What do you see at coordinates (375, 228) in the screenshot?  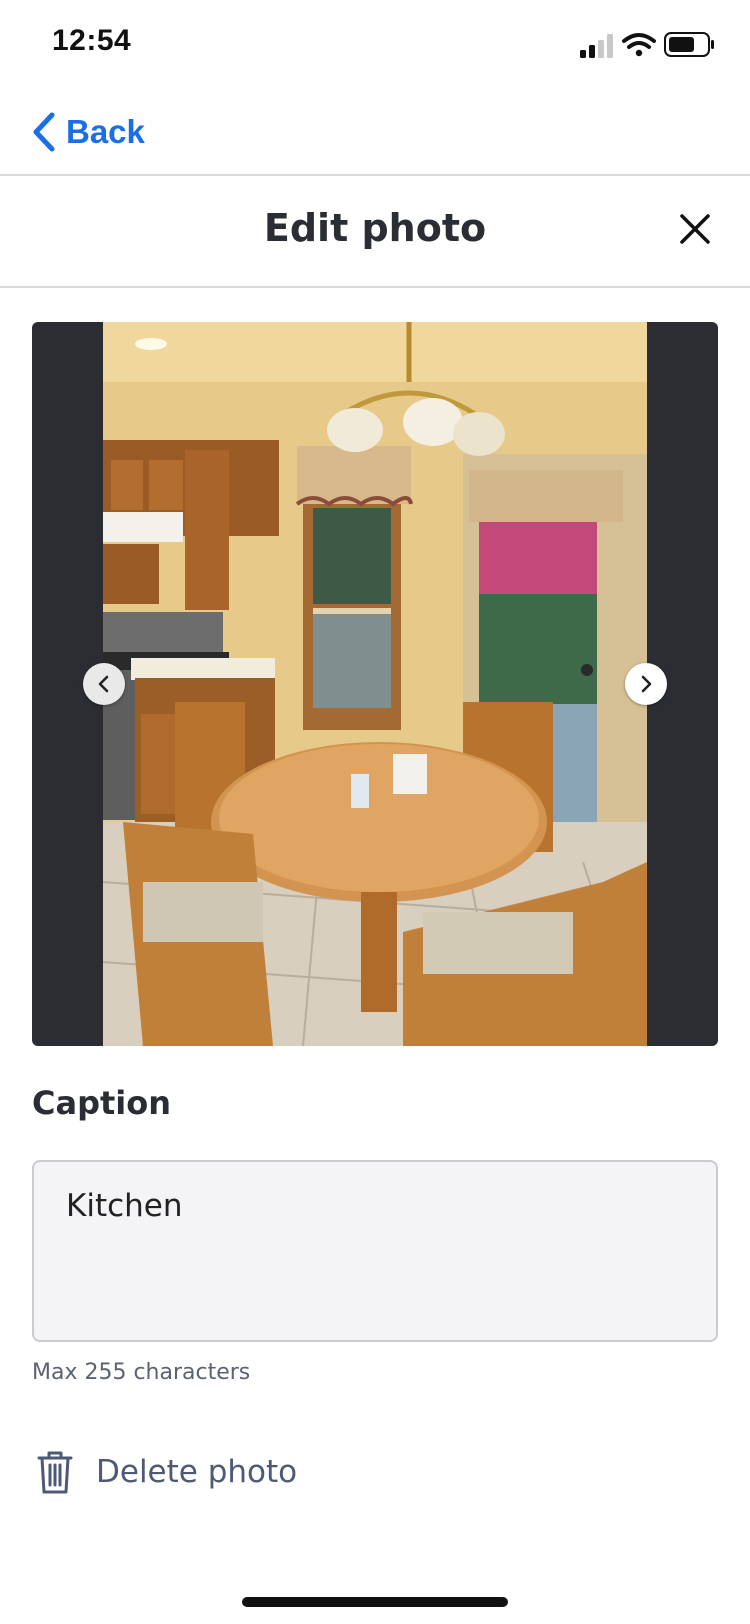 I see `page-title: Edit photo` at bounding box center [375, 228].